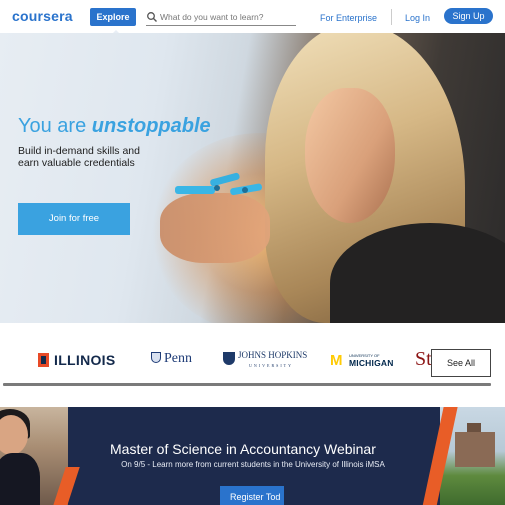  I want to click on penn-logo: Penn, so click(171, 359).